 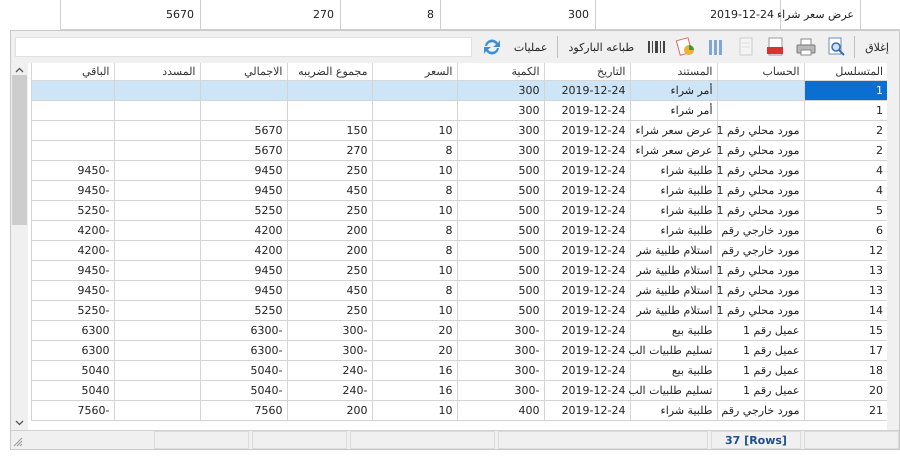 I want to click on column-header: المستند, so click(x=673, y=71).